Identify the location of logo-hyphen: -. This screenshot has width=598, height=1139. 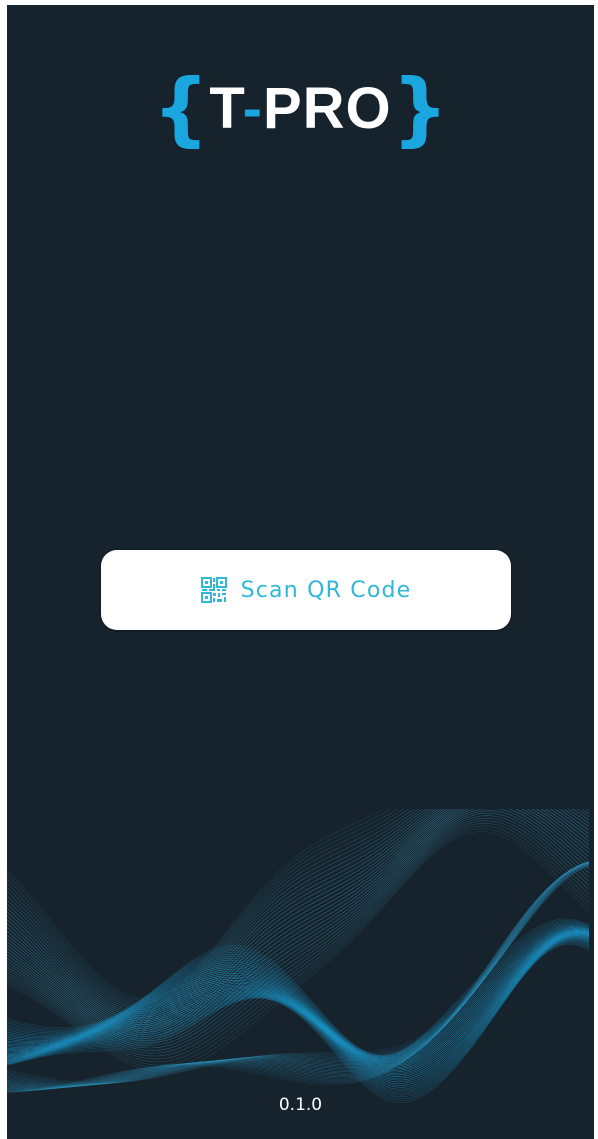
(252, 108).